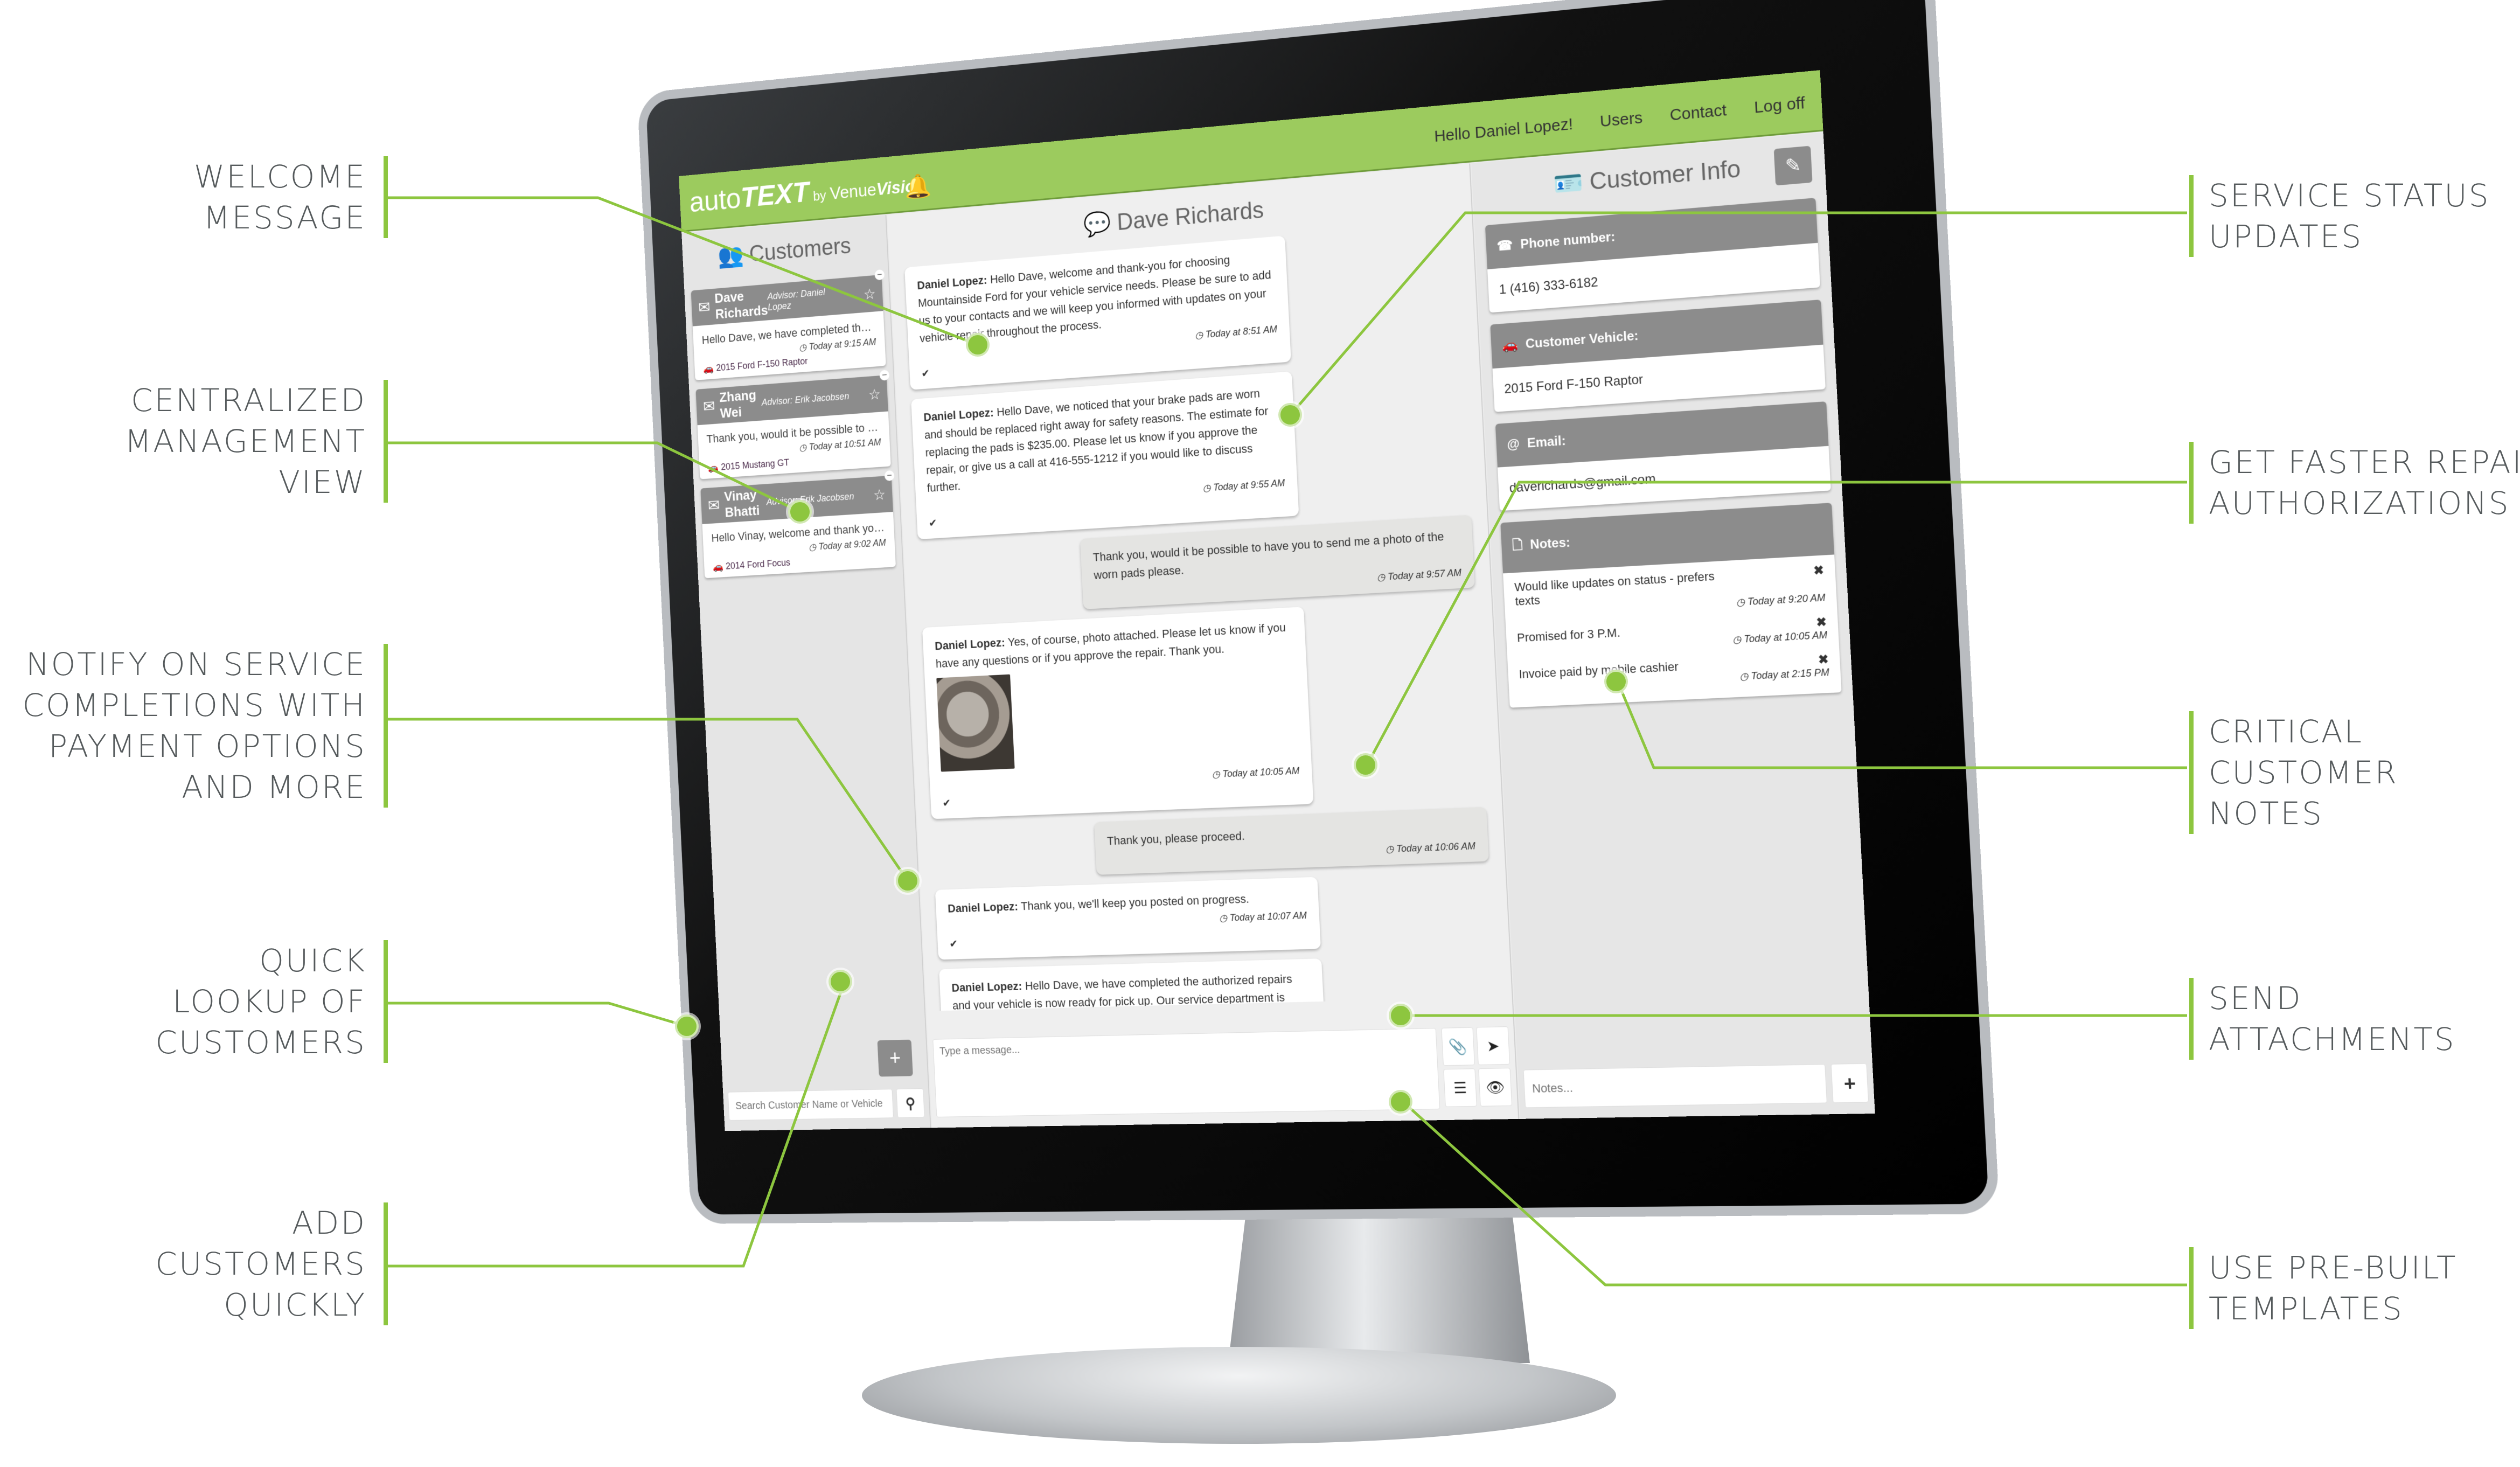 This screenshot has width=2520, height=1467. Describe the element at coordinates (1582, 340) in the screenshot. I see `vehicle-label: Customer Vehicle:` at that location.